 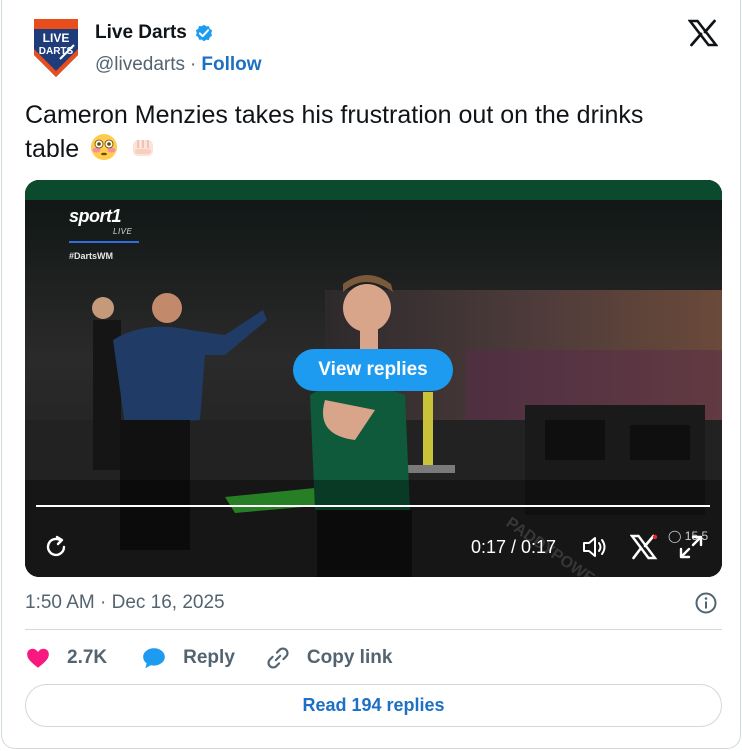 I want to click on like-count: 2.7K, so click(x=87, y=657).